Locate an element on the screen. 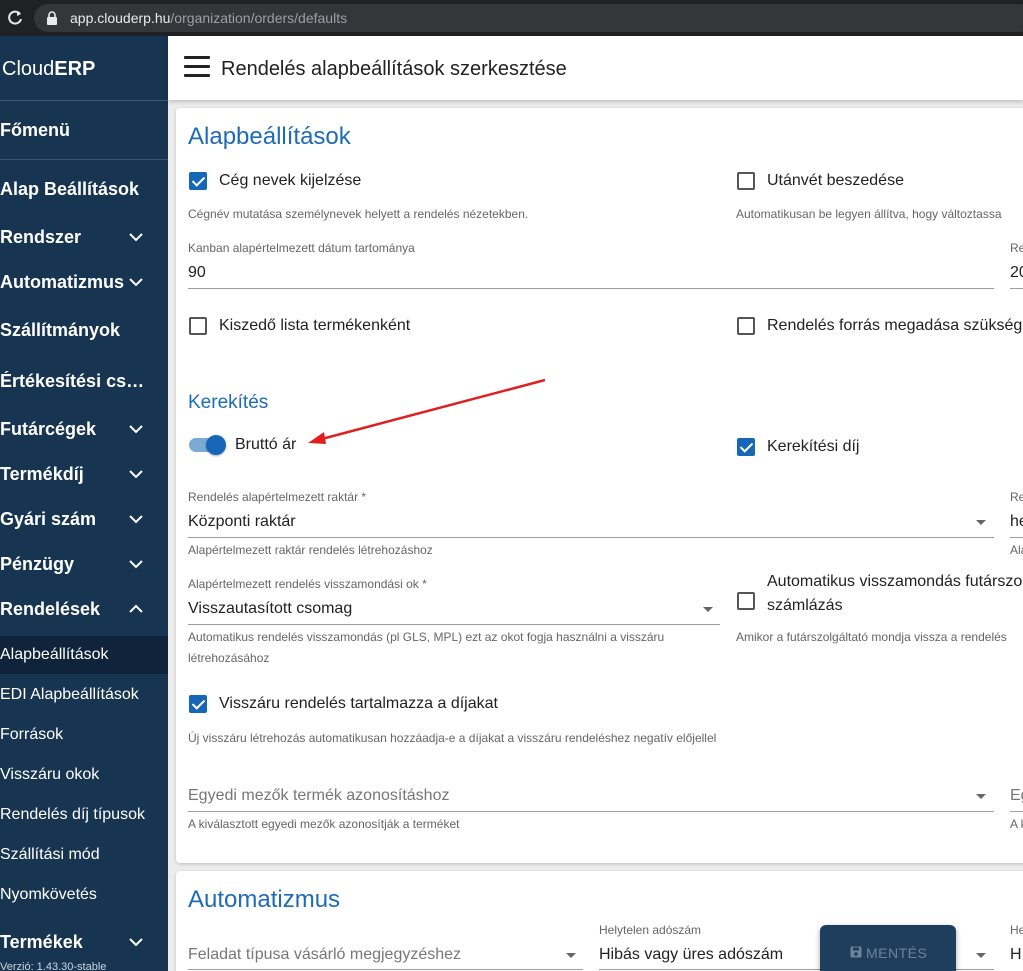  page-title: Rendelés alapbeállítások szerkesztése is located at coordinates (394, 69).